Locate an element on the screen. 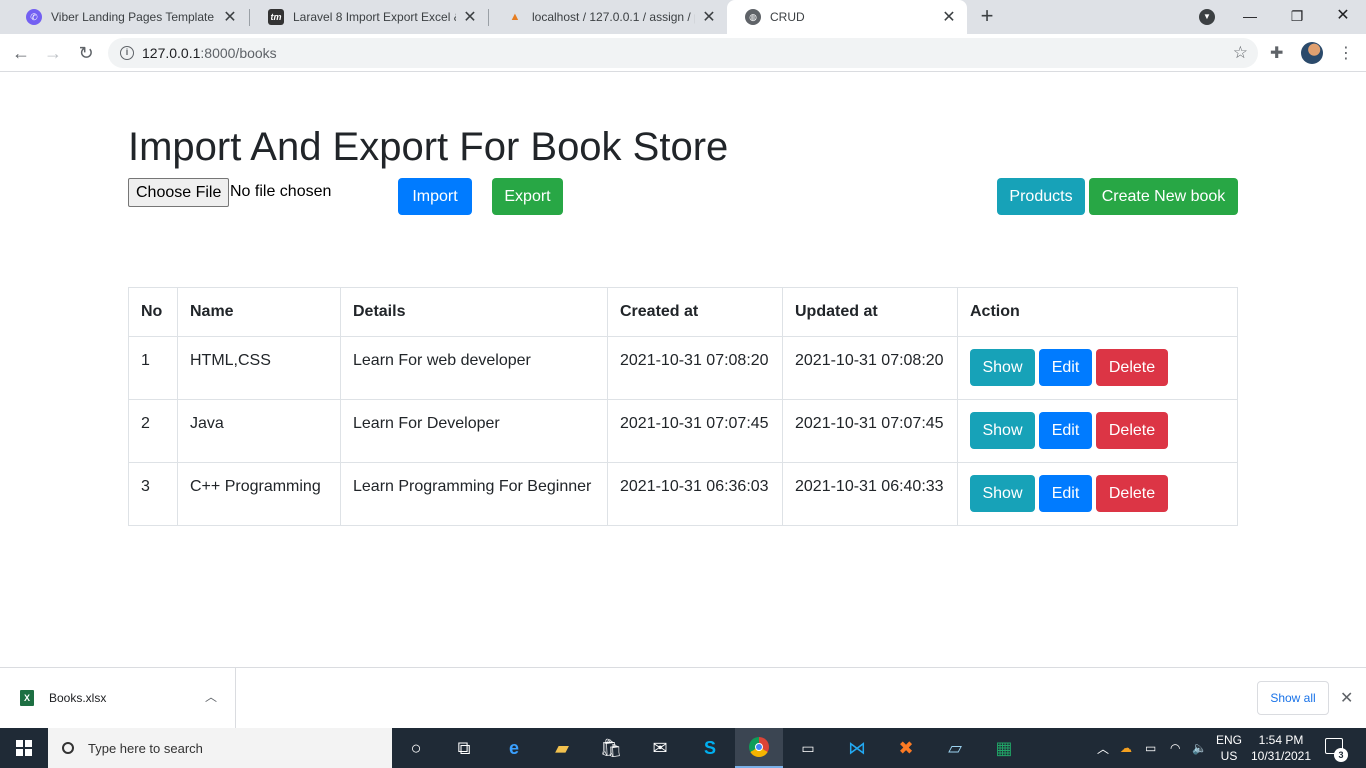  notepad-icon: ▱ is located at coordinates (955, 748).